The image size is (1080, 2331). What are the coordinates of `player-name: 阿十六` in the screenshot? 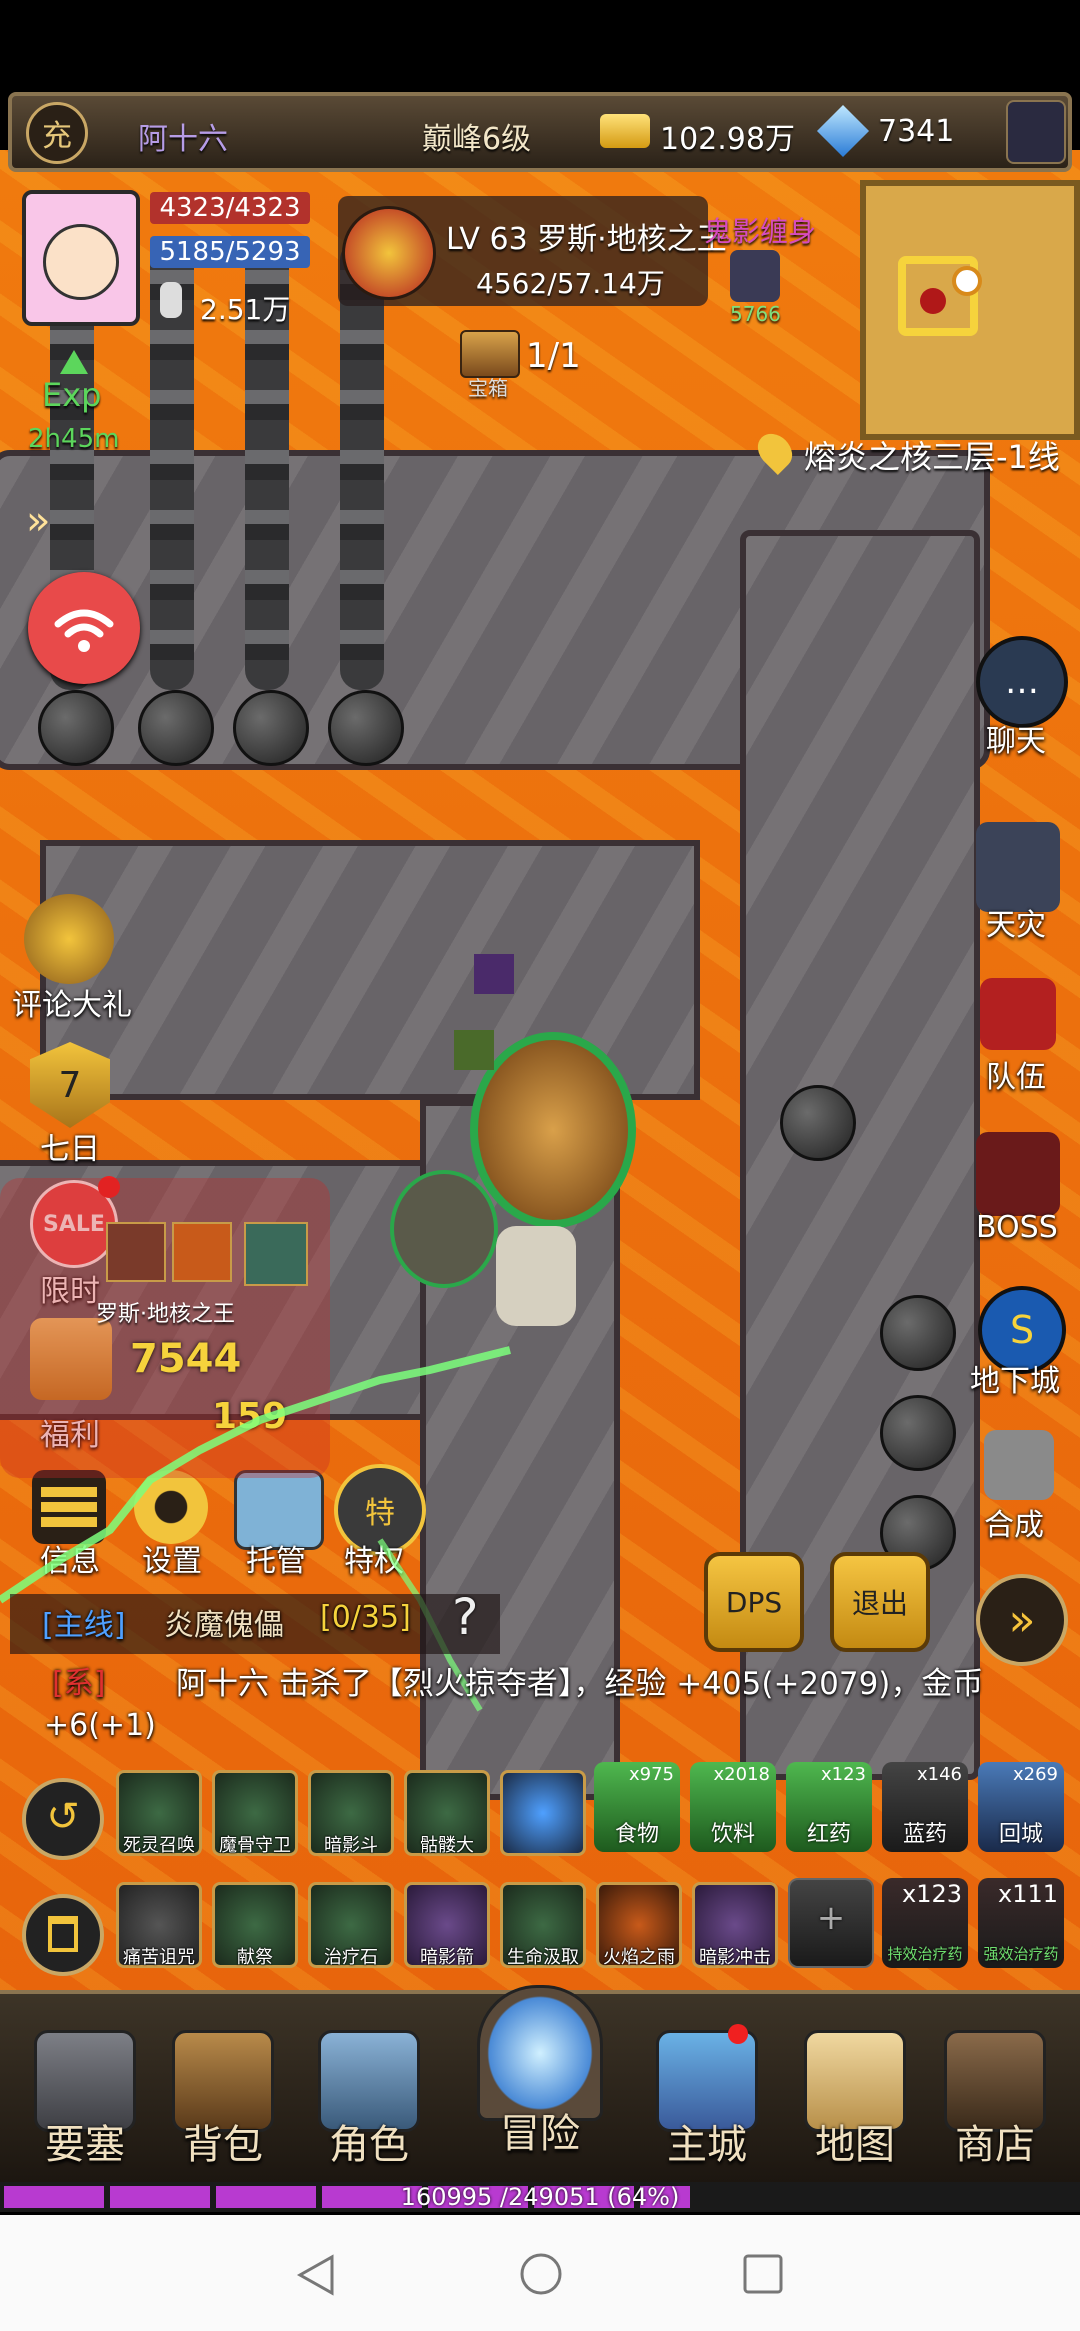 It's located at (183, 139).